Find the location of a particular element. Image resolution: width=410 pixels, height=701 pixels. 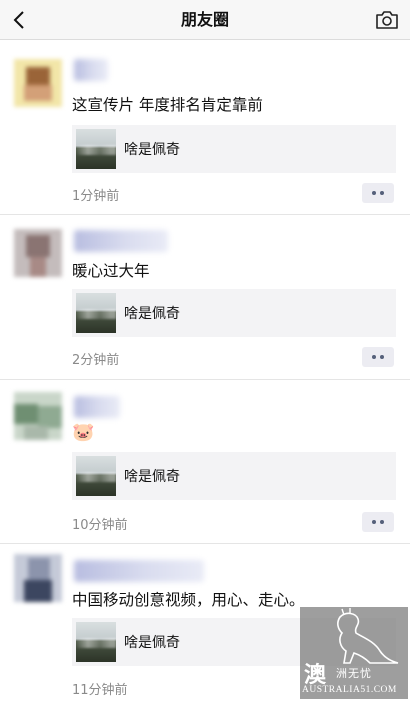

camera-button is located at coordinates (387, 20).